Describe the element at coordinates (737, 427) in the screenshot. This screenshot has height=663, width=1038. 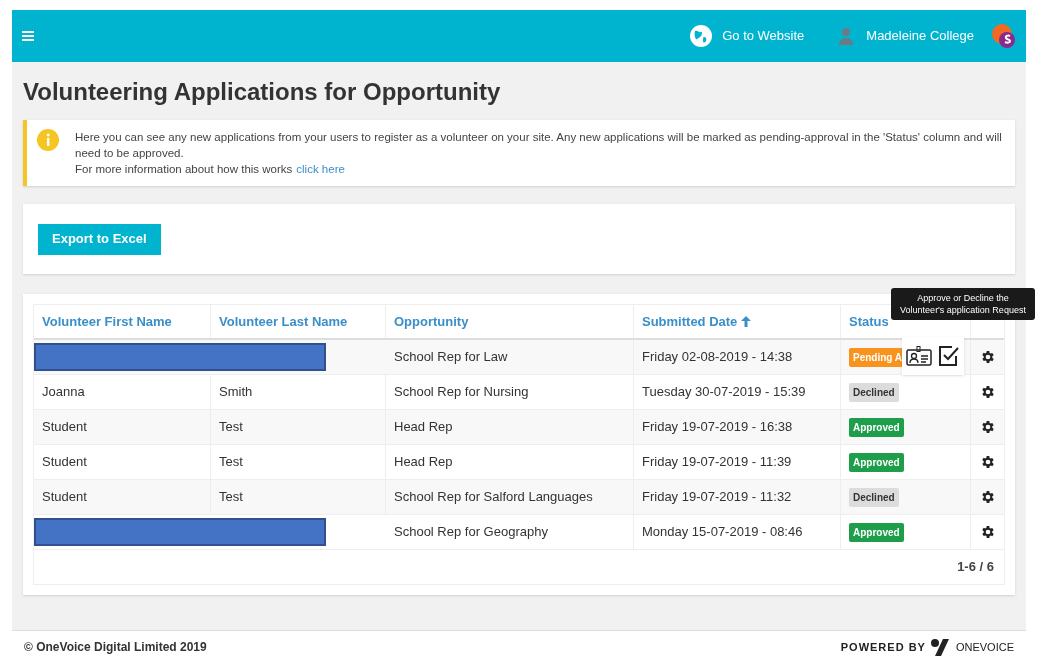
I see `table-cell: Friday 19-07-2019 - 16:38` at that location.